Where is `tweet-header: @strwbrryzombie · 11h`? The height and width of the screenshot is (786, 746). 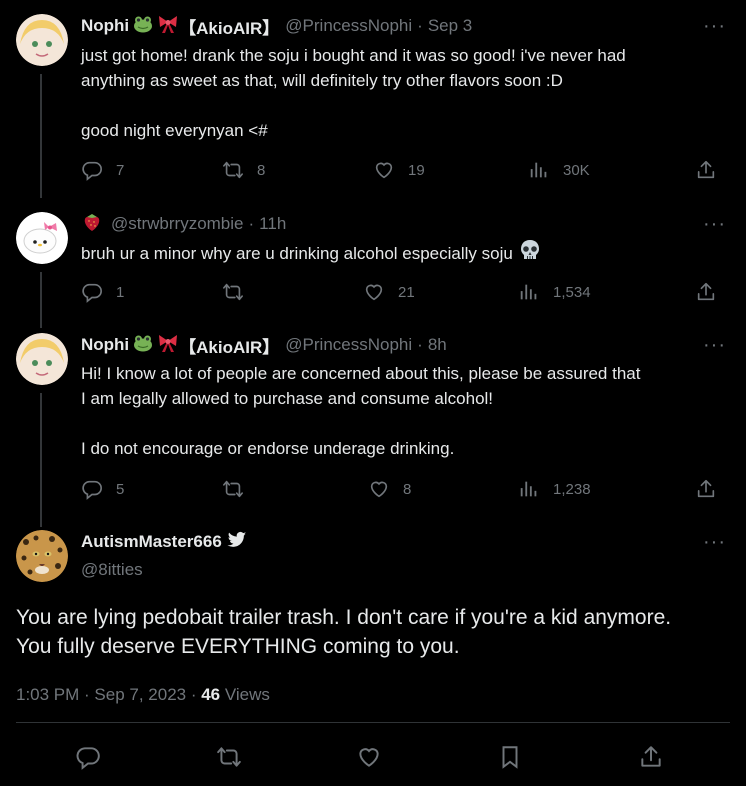
tweet-header: @strwbrryzombie · 11h is located at coordinates (183, 224).